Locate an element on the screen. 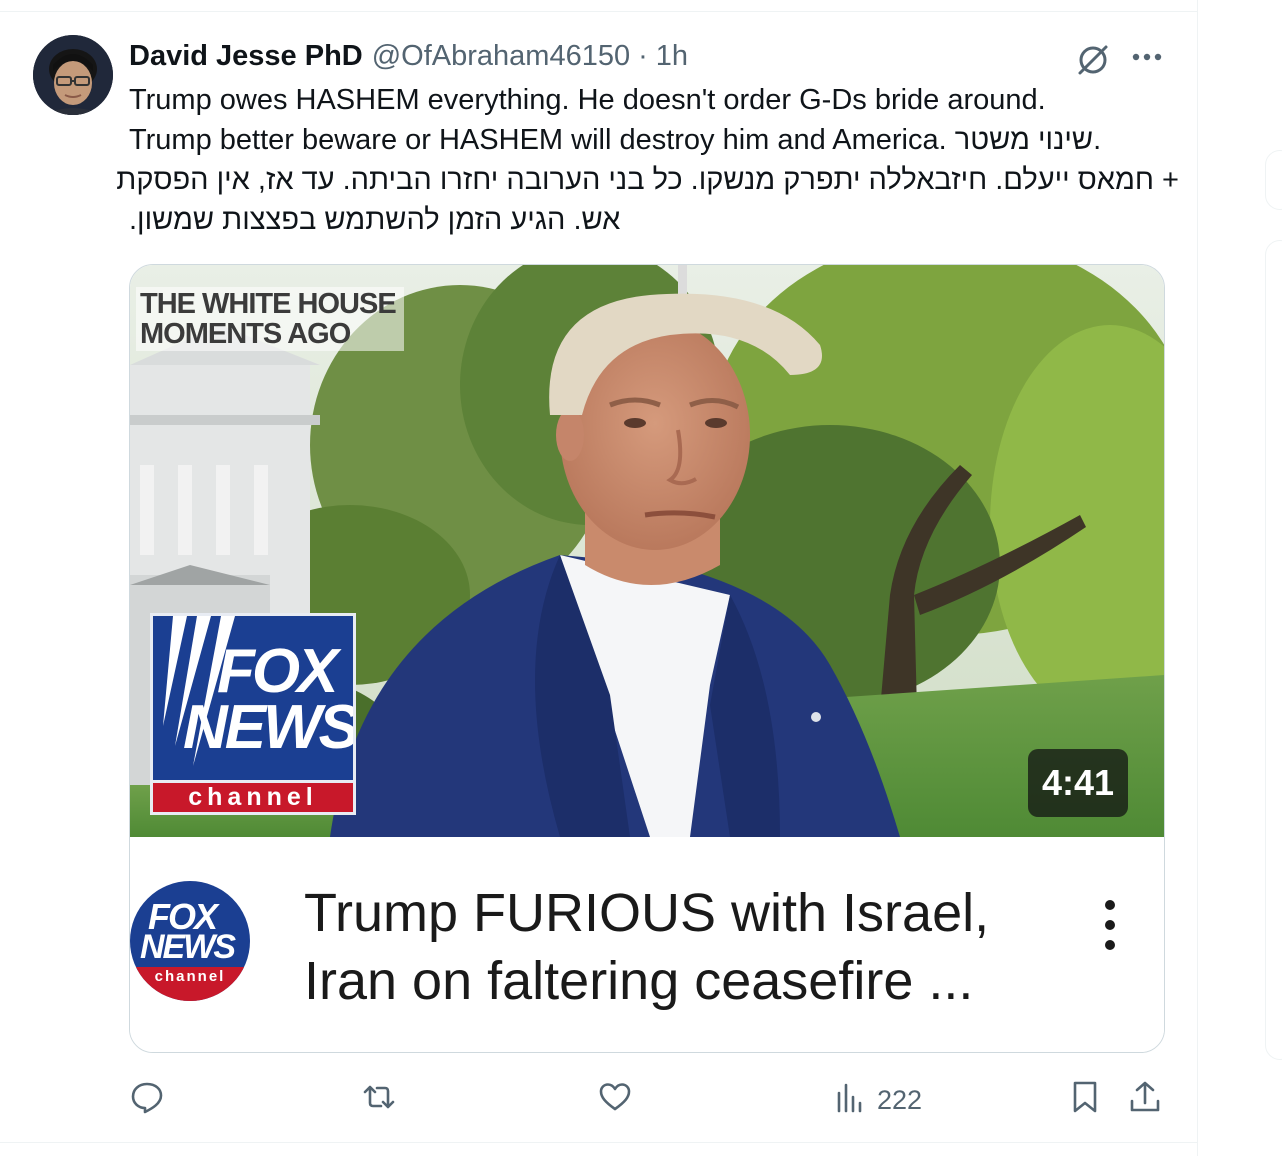 This screenshot has height=1156, width=1282. like-button is located at coordinates (615, 1100).